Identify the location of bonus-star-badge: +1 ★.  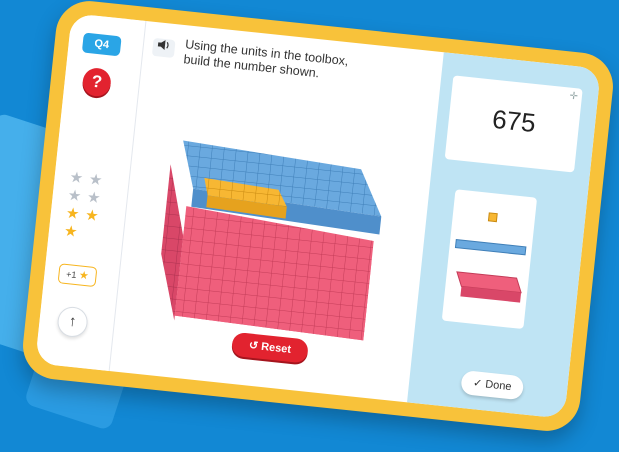
(77, 275).